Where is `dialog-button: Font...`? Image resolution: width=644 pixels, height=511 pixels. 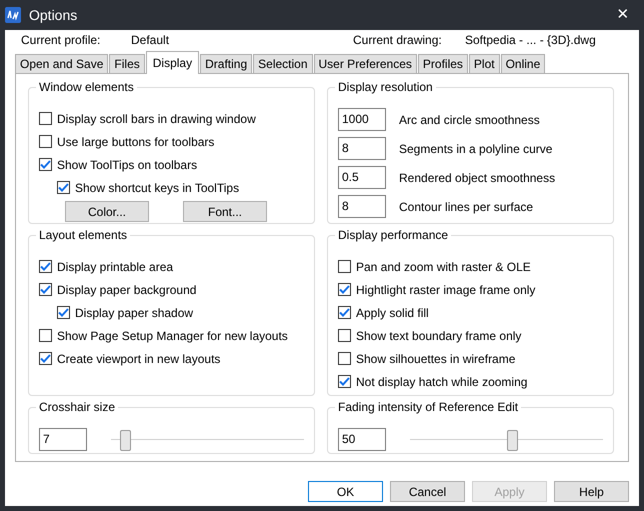 dialog-button: Font... is located at coordinates (225, 211).